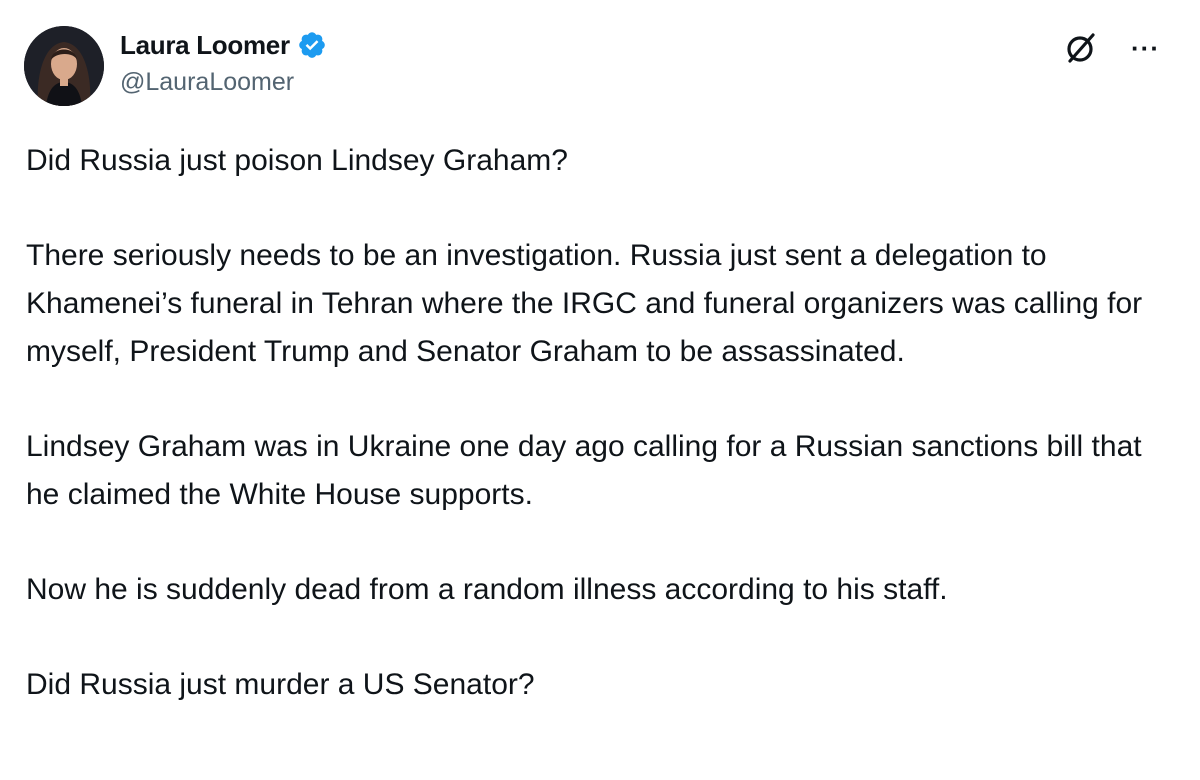  What do you see at coordinates (311, 45) in the screenshot?
I see `verified-badge-icon` at bounding box center [311, 45].